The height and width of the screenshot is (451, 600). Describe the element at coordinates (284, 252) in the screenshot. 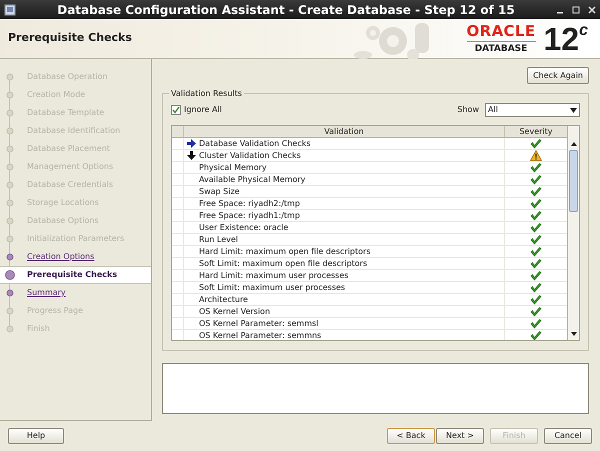

I see `validation-cell: Hard Limit: maximum open file descriptors` at that location.